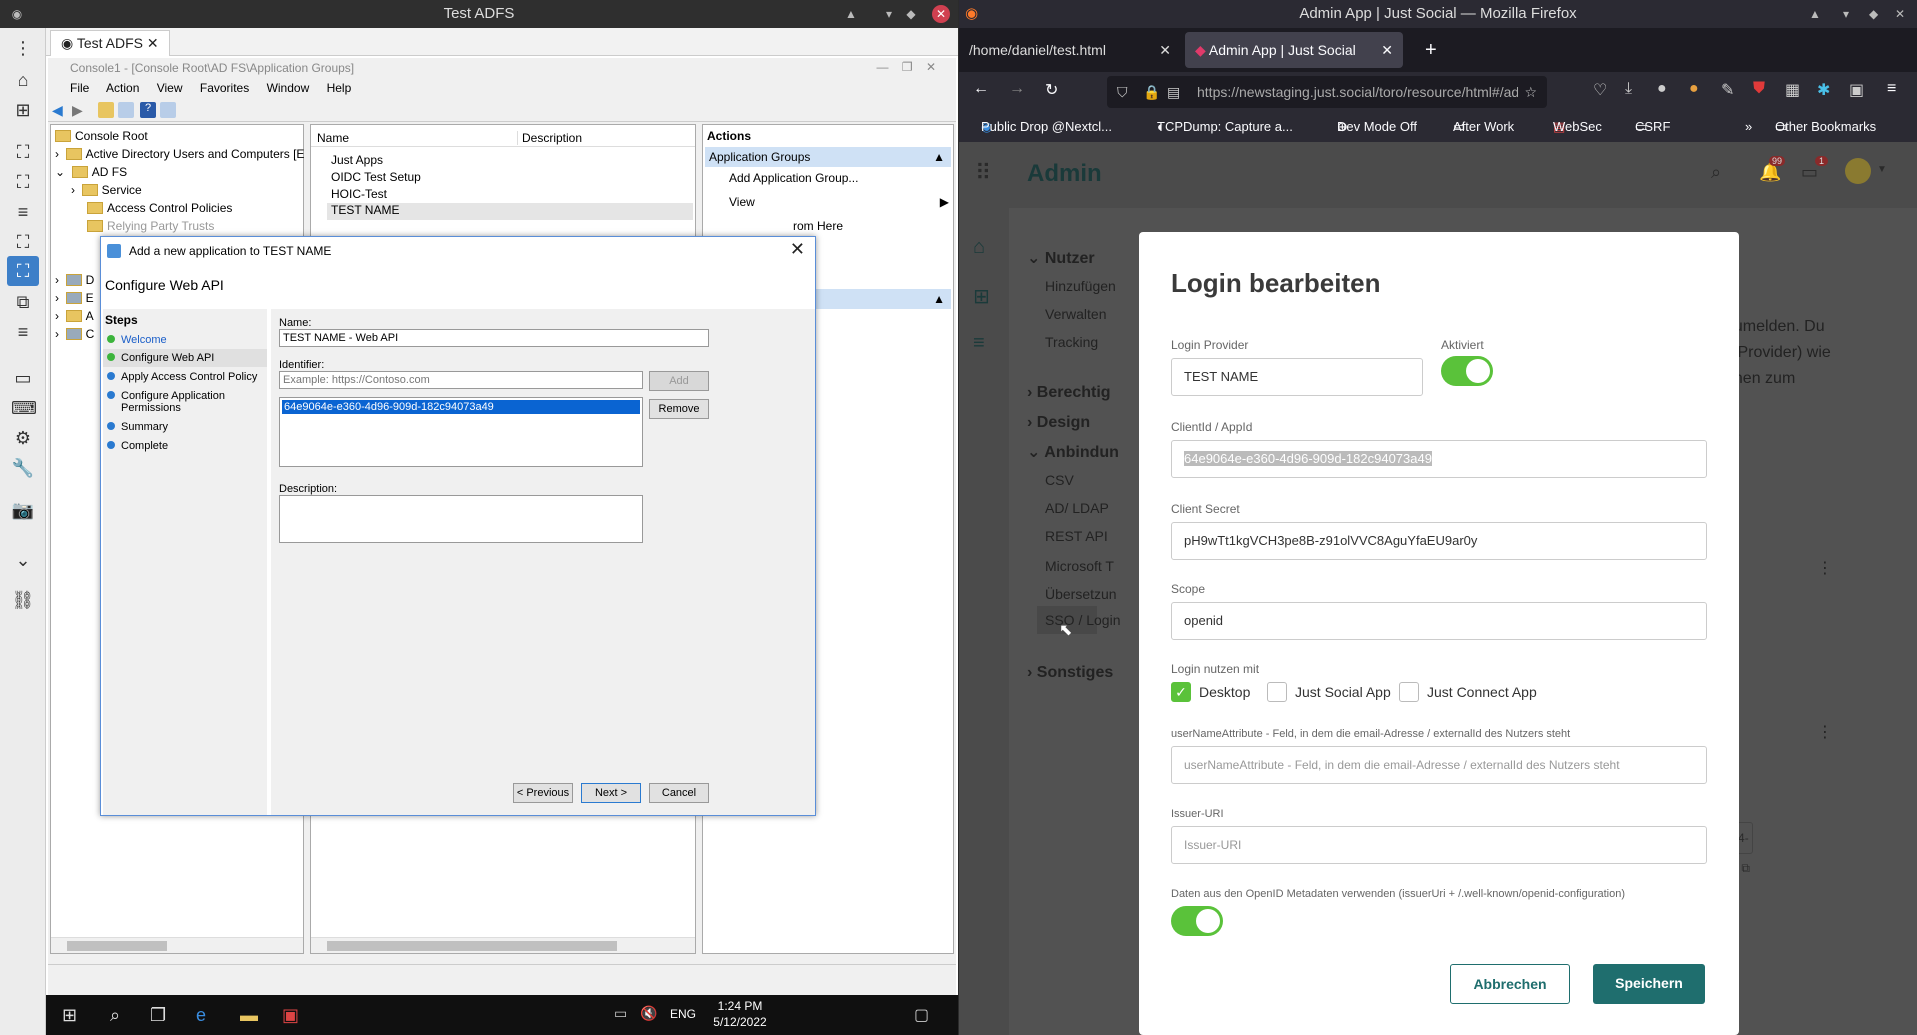  Describe the element at coordinates (620, 1013) in the screenshot. I see `network-icon: ▭` at that location.